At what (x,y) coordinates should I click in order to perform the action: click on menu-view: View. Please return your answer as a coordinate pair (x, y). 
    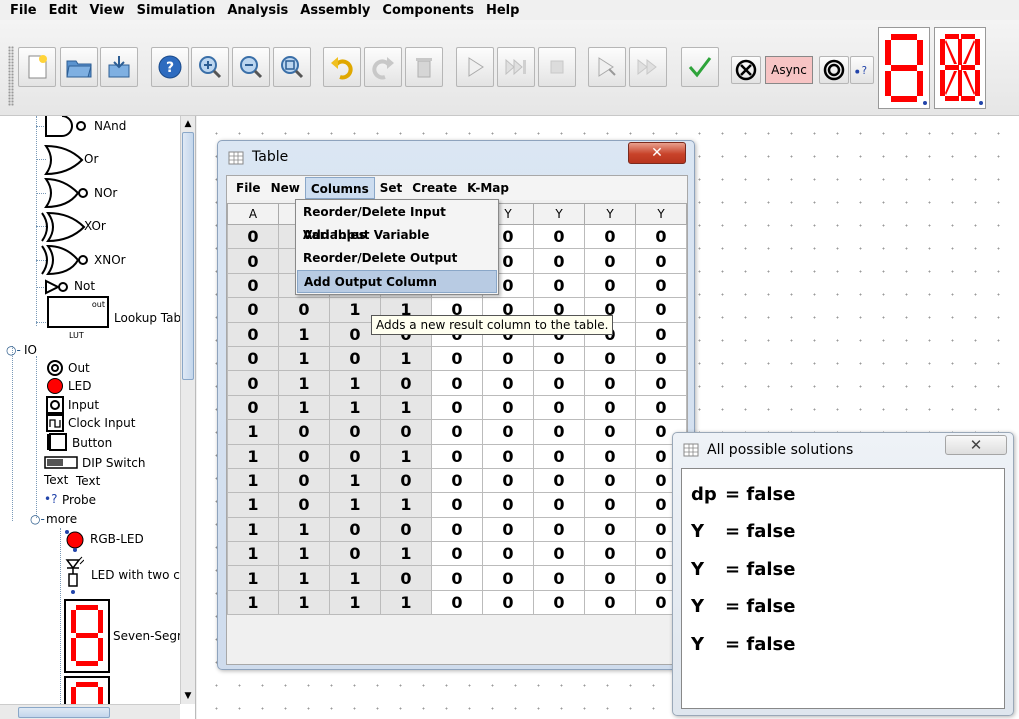
    Looking at the image, I should click on (106, 10).